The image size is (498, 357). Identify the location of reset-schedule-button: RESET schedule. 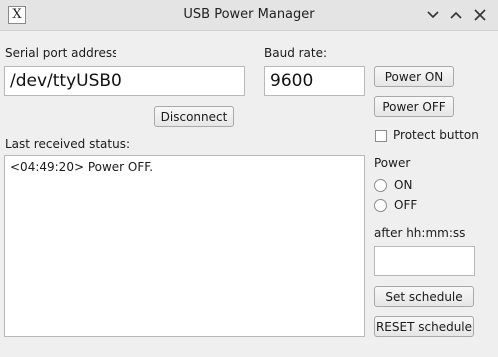
(424, 326).